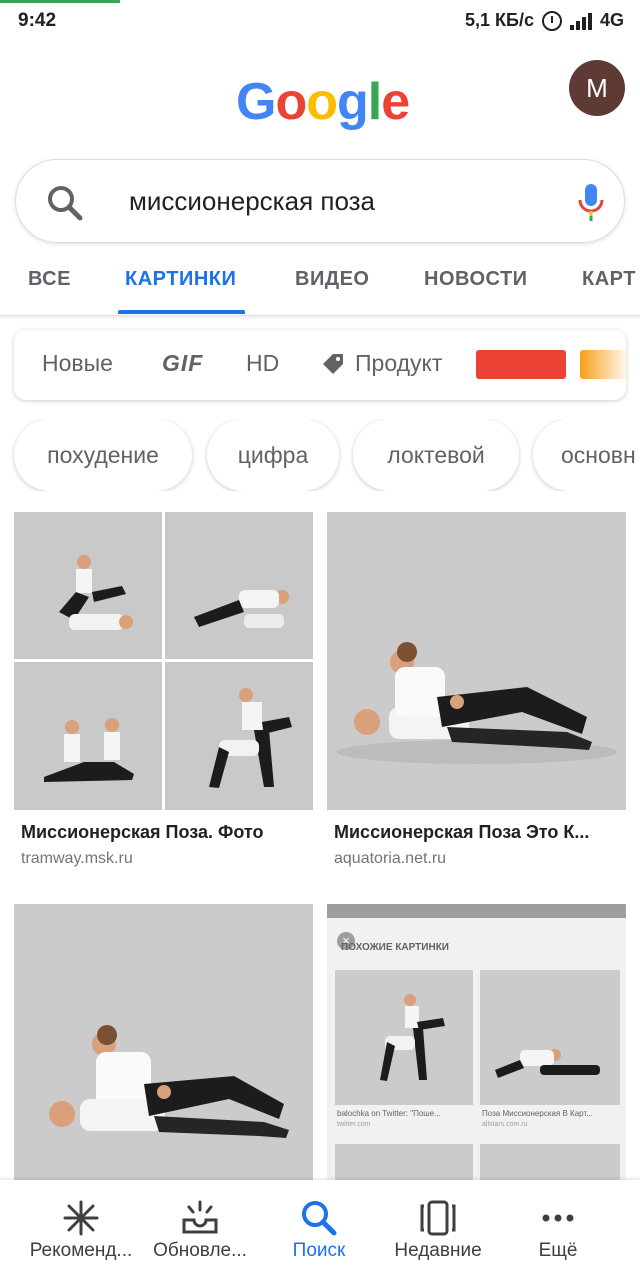 The width and height of the screenshot is (640, 1280). What do you see at coordinates (609, 279) in the screenshot?
I see `tab-maps: КАРТ` at bounding box center [609, 279].